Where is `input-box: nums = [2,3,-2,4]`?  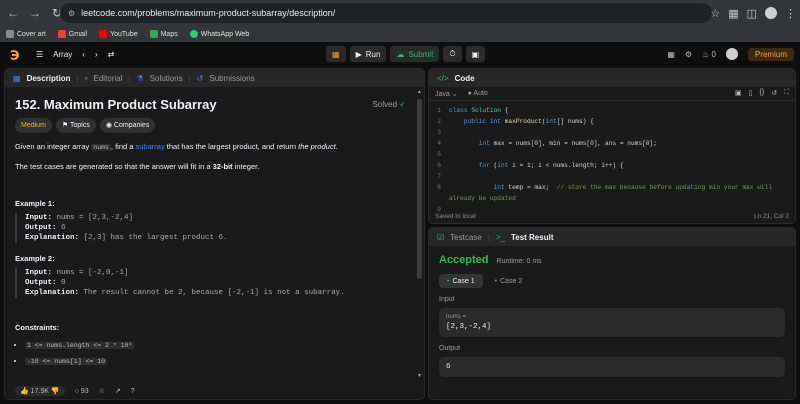
input-box: nums = [2,3,-2,4] is located at coordinates (612, 322).